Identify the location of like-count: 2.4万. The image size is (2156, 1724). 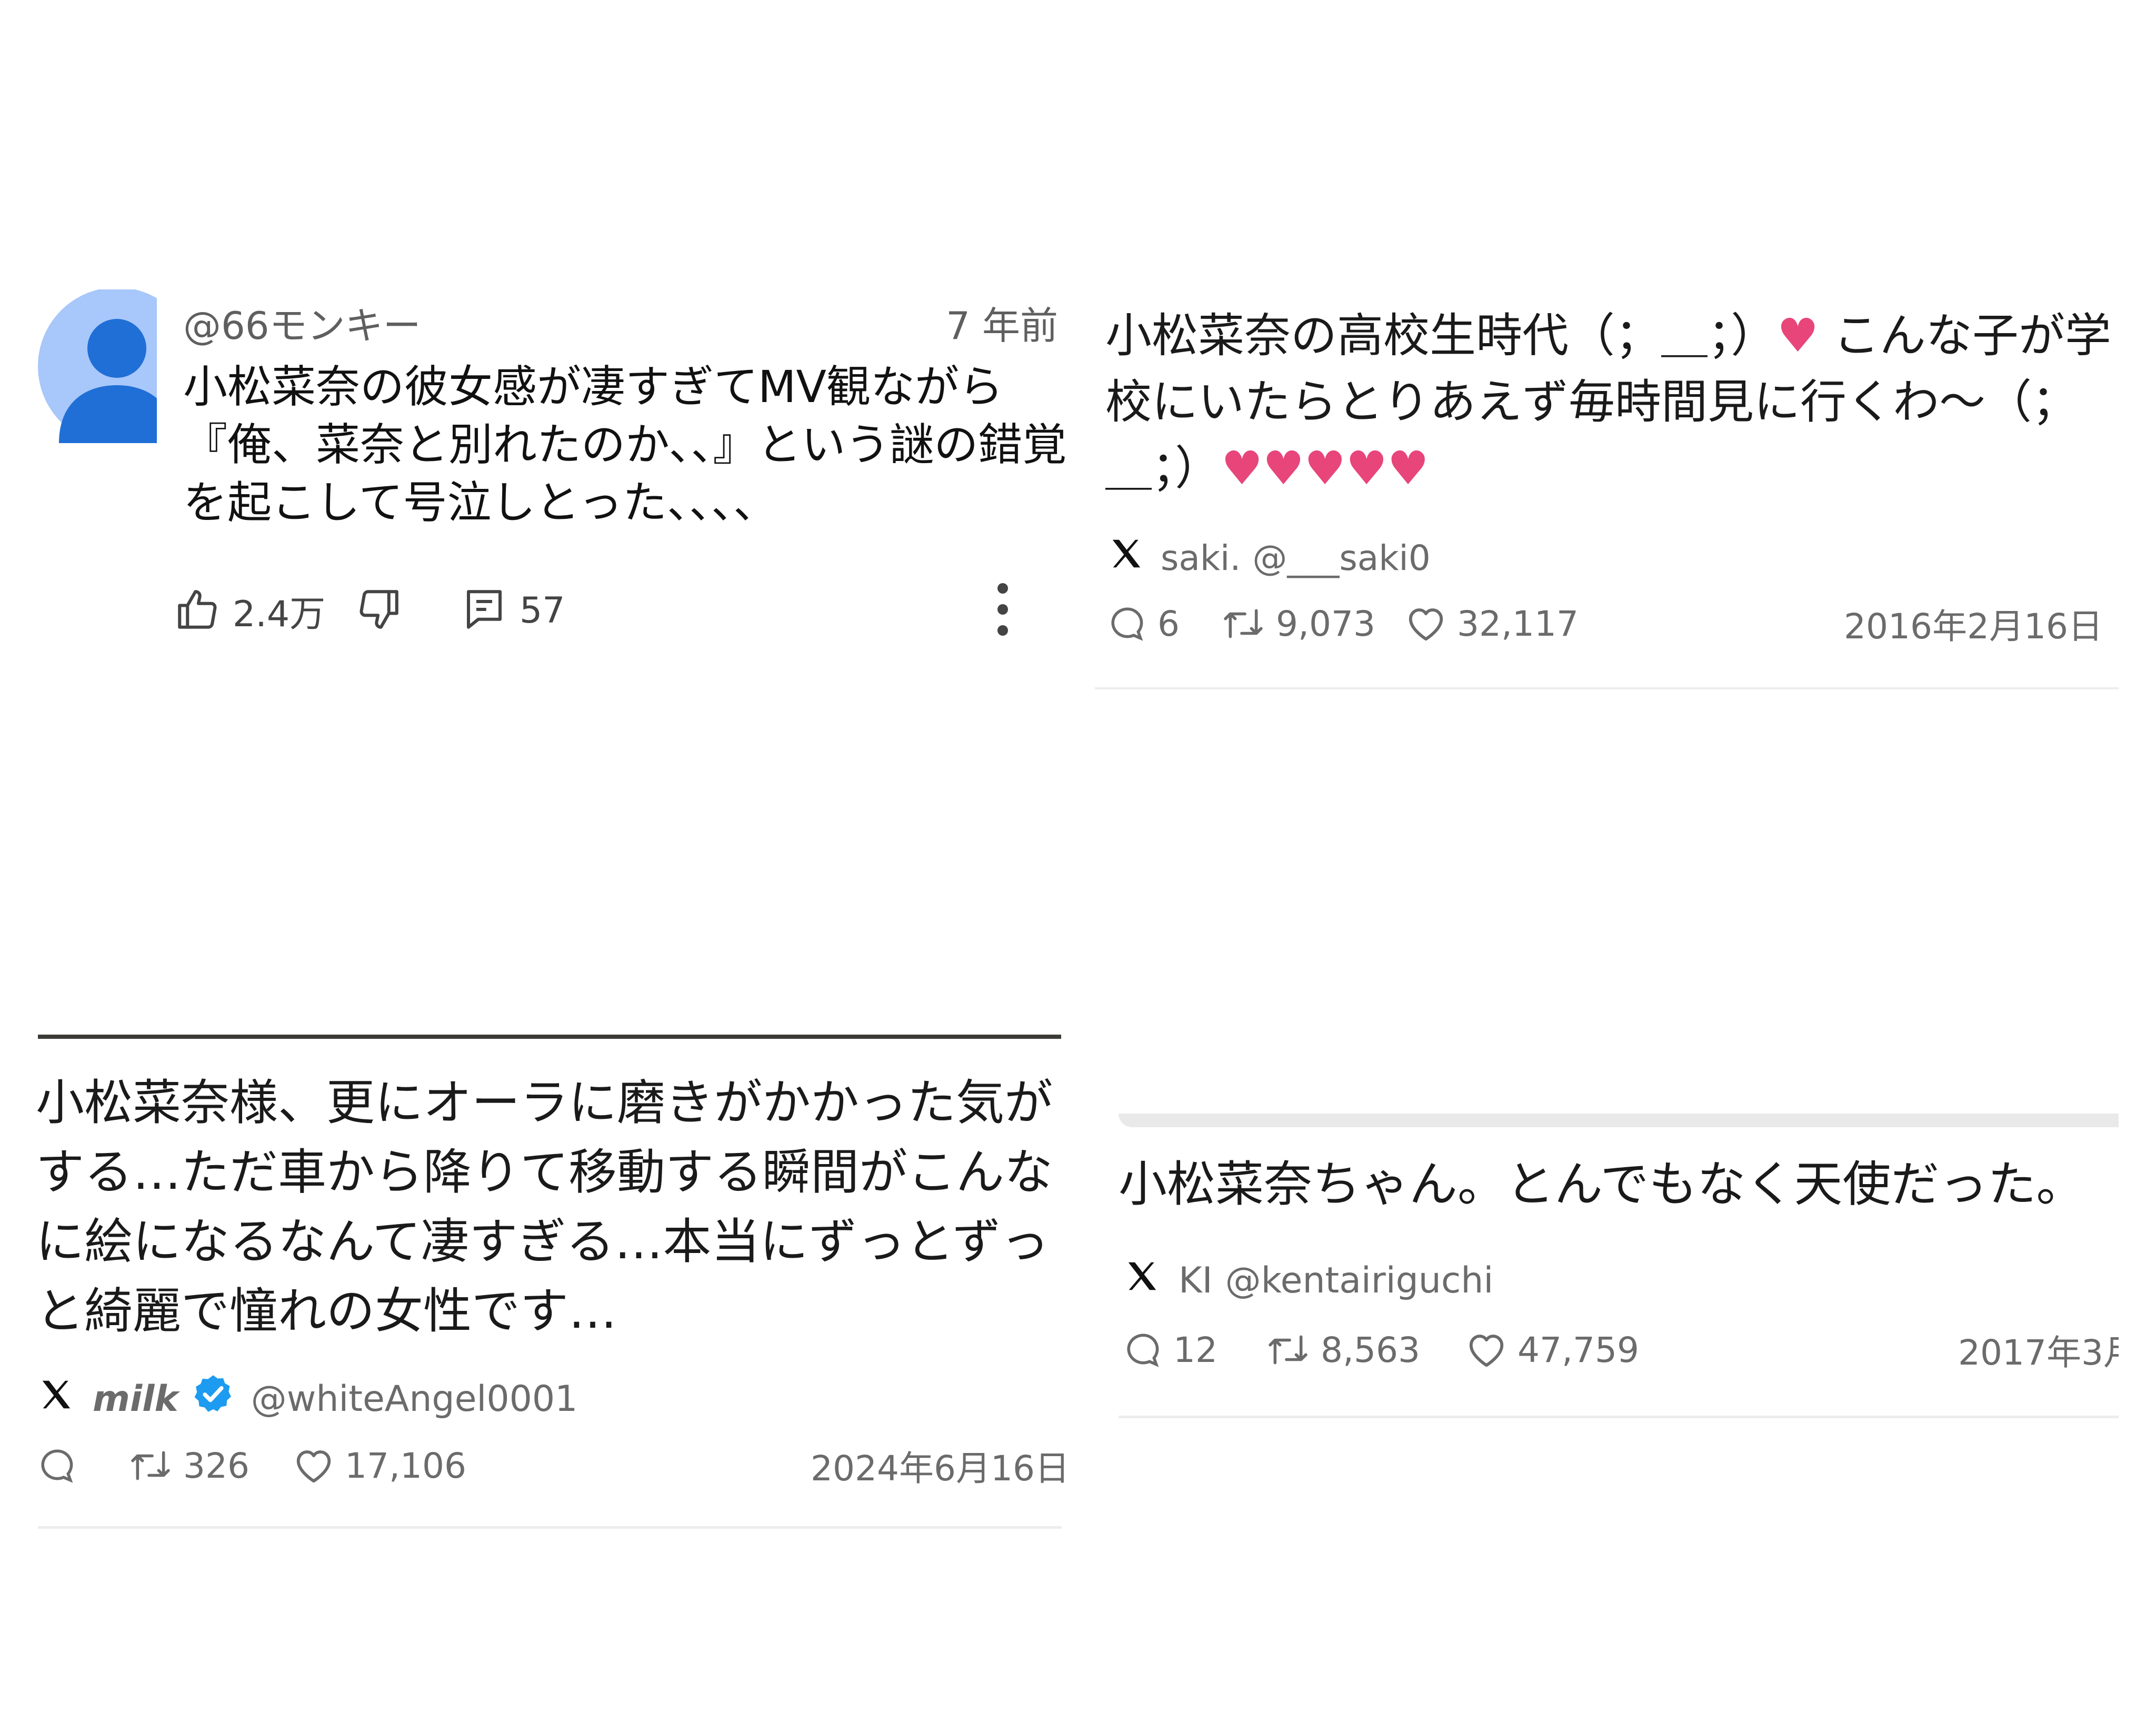
(279, 614).